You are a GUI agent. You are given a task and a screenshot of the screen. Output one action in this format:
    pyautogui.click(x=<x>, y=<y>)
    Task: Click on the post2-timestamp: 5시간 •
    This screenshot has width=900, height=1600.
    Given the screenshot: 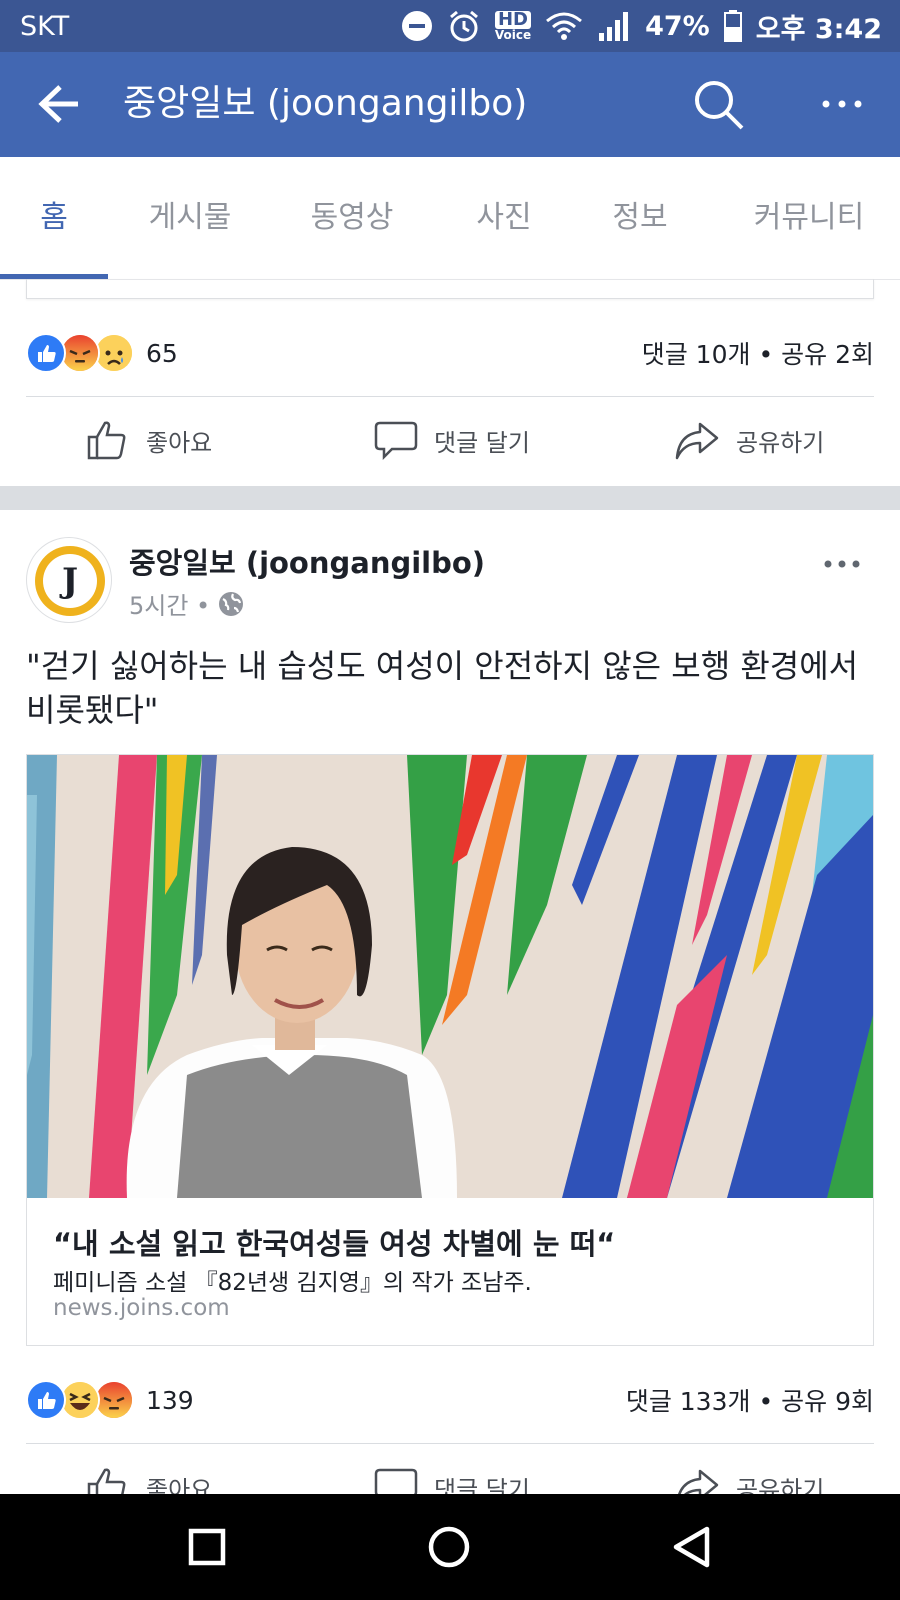 What is the action you would take?
    pyautogui.click(x=186, y=603)
    